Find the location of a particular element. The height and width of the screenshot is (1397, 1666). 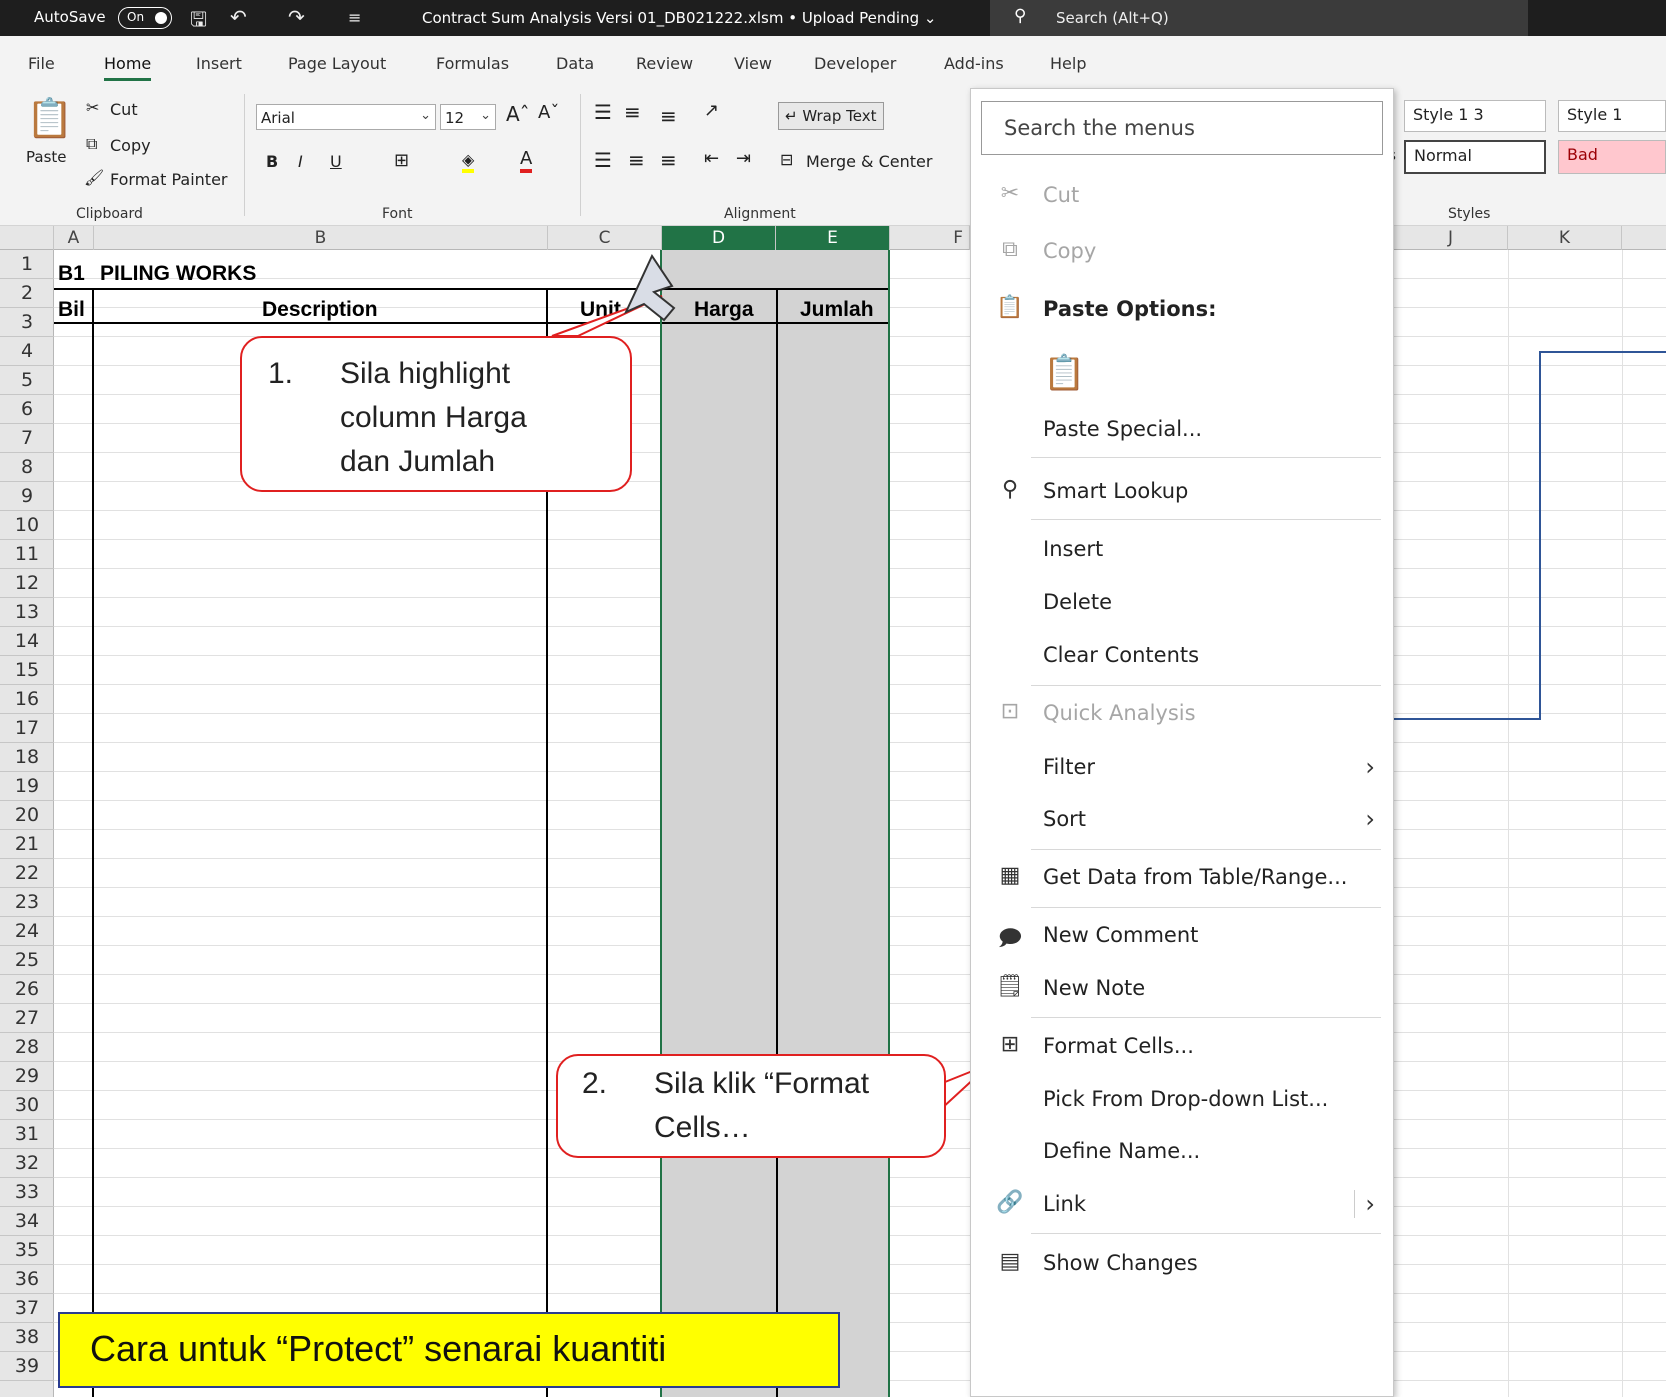

menu-item-new-note: 🗒 New Note is located at coordinates (1183, 989).